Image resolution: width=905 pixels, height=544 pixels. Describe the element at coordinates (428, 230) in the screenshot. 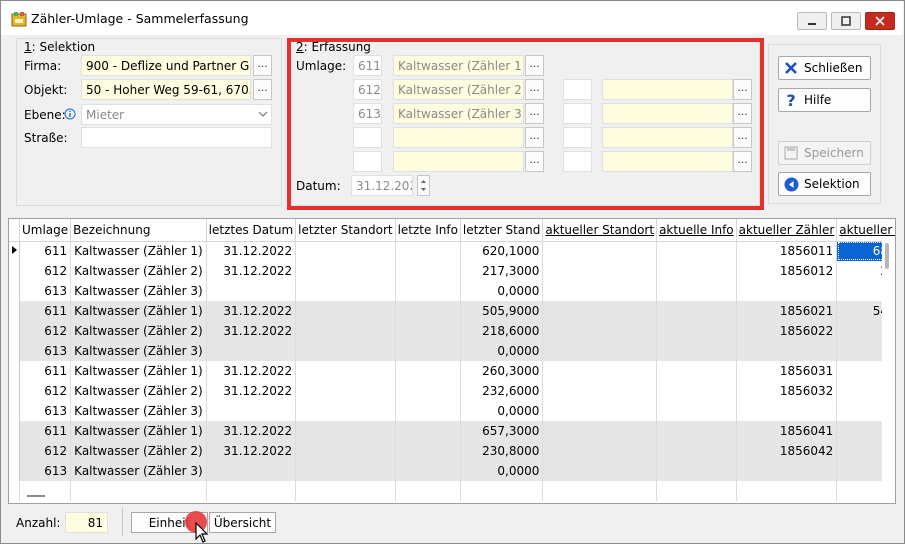

I see `col-header: letzte Info` at that location.